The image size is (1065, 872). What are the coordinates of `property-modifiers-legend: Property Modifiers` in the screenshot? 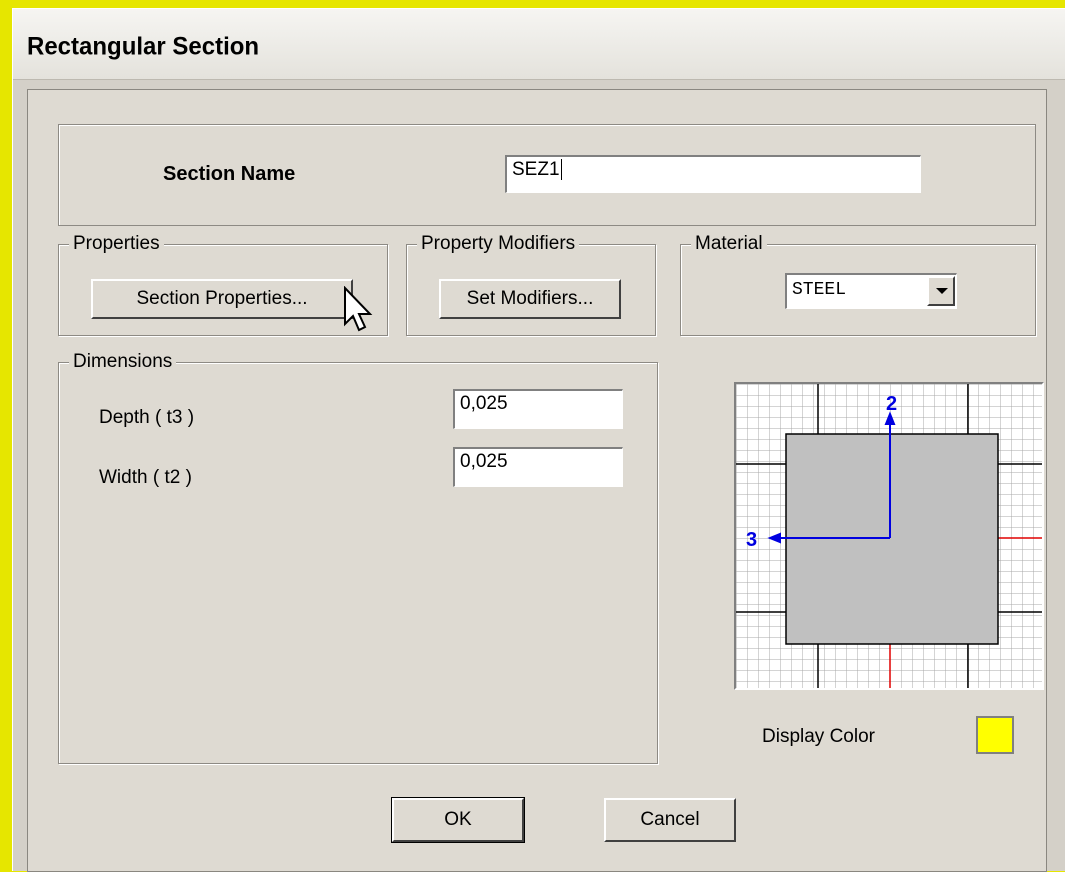 It's located at (498, 244).